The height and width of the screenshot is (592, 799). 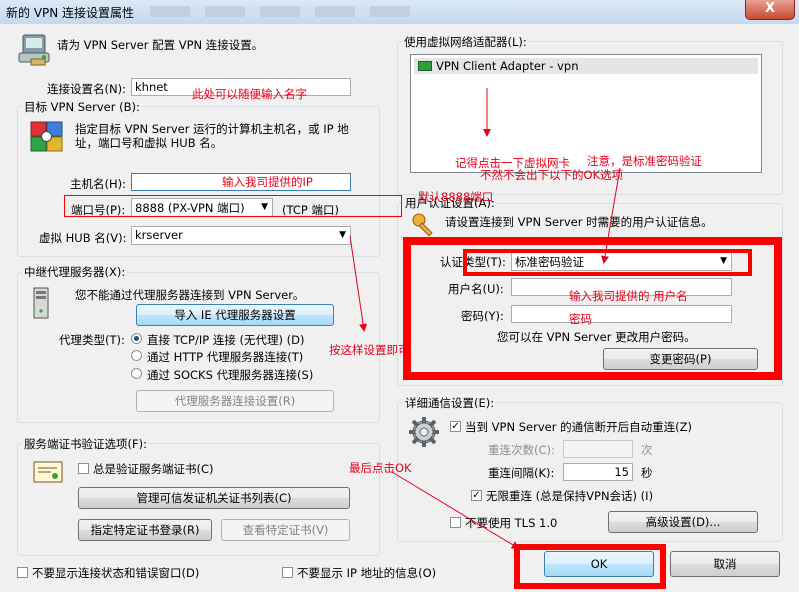 I want to click on annotation-pass-hint: 密码, so click(x=580, y=319).